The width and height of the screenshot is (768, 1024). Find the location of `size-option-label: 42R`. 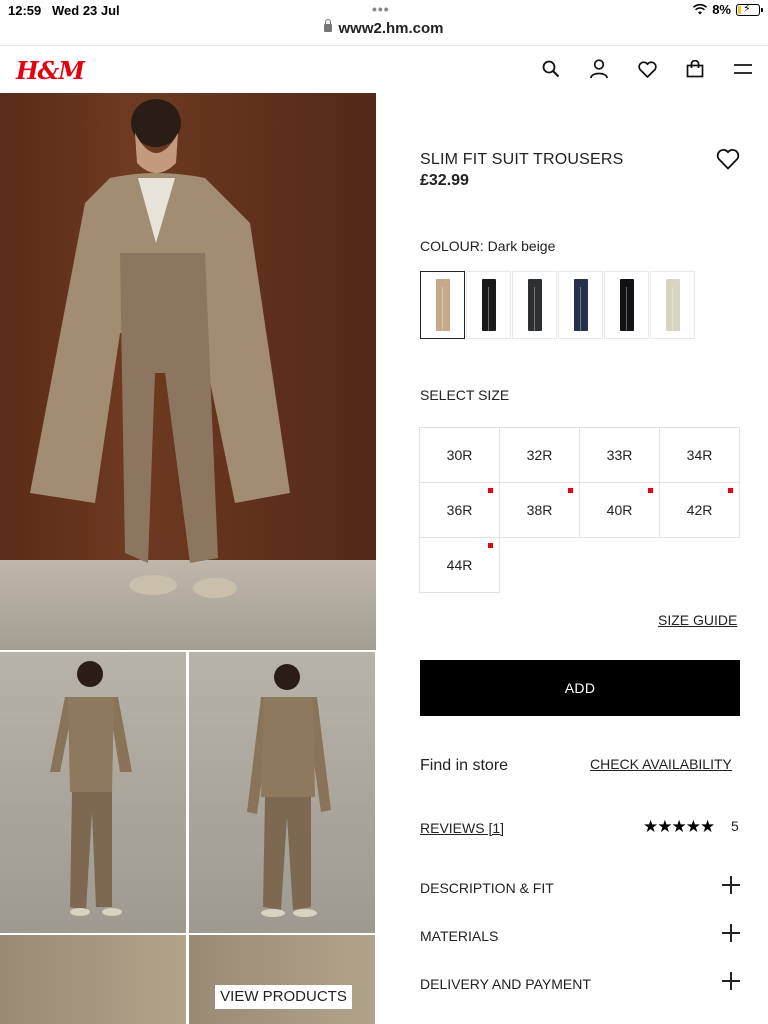

size-option-label: 42R is located at coordinates (699, 510).